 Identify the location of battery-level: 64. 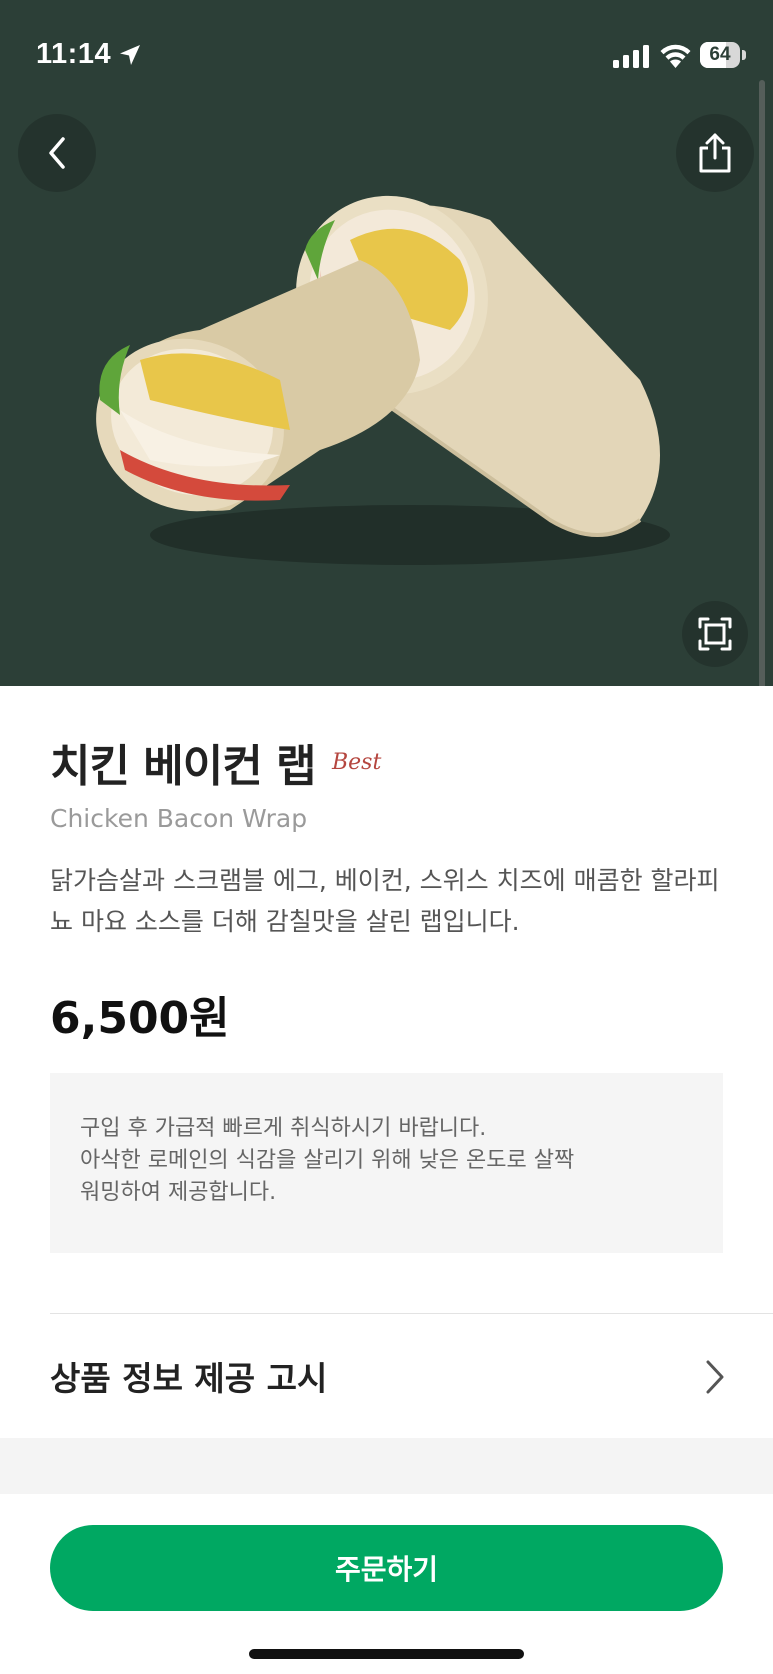
(720, 54).